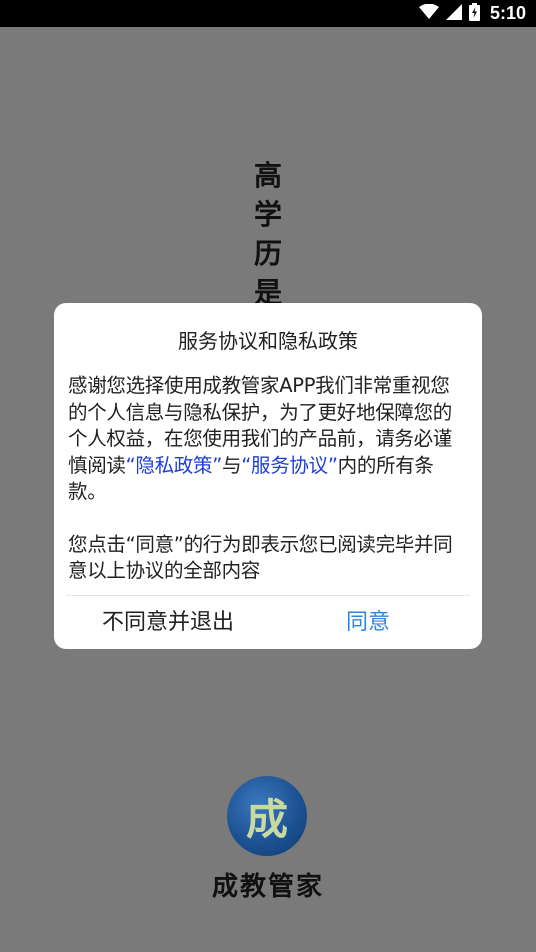 The height and width of the screenshot is (952, 536). What do you see at coordinates (267, 214) in the screenshot?
I see `slogan-char: 学` at bounding box center [267, 214].